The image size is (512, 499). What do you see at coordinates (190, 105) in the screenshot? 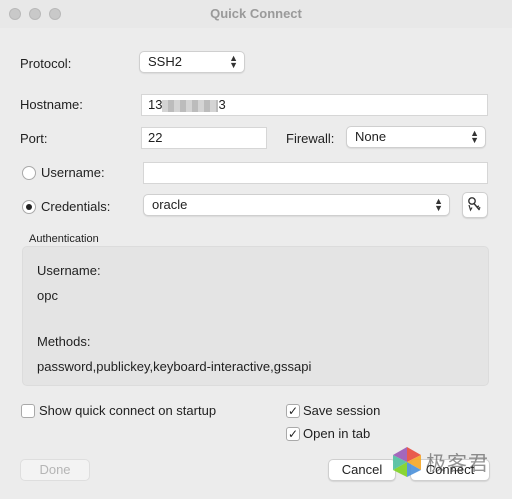
I see `redacted-region` at bounding box center [190, 105].